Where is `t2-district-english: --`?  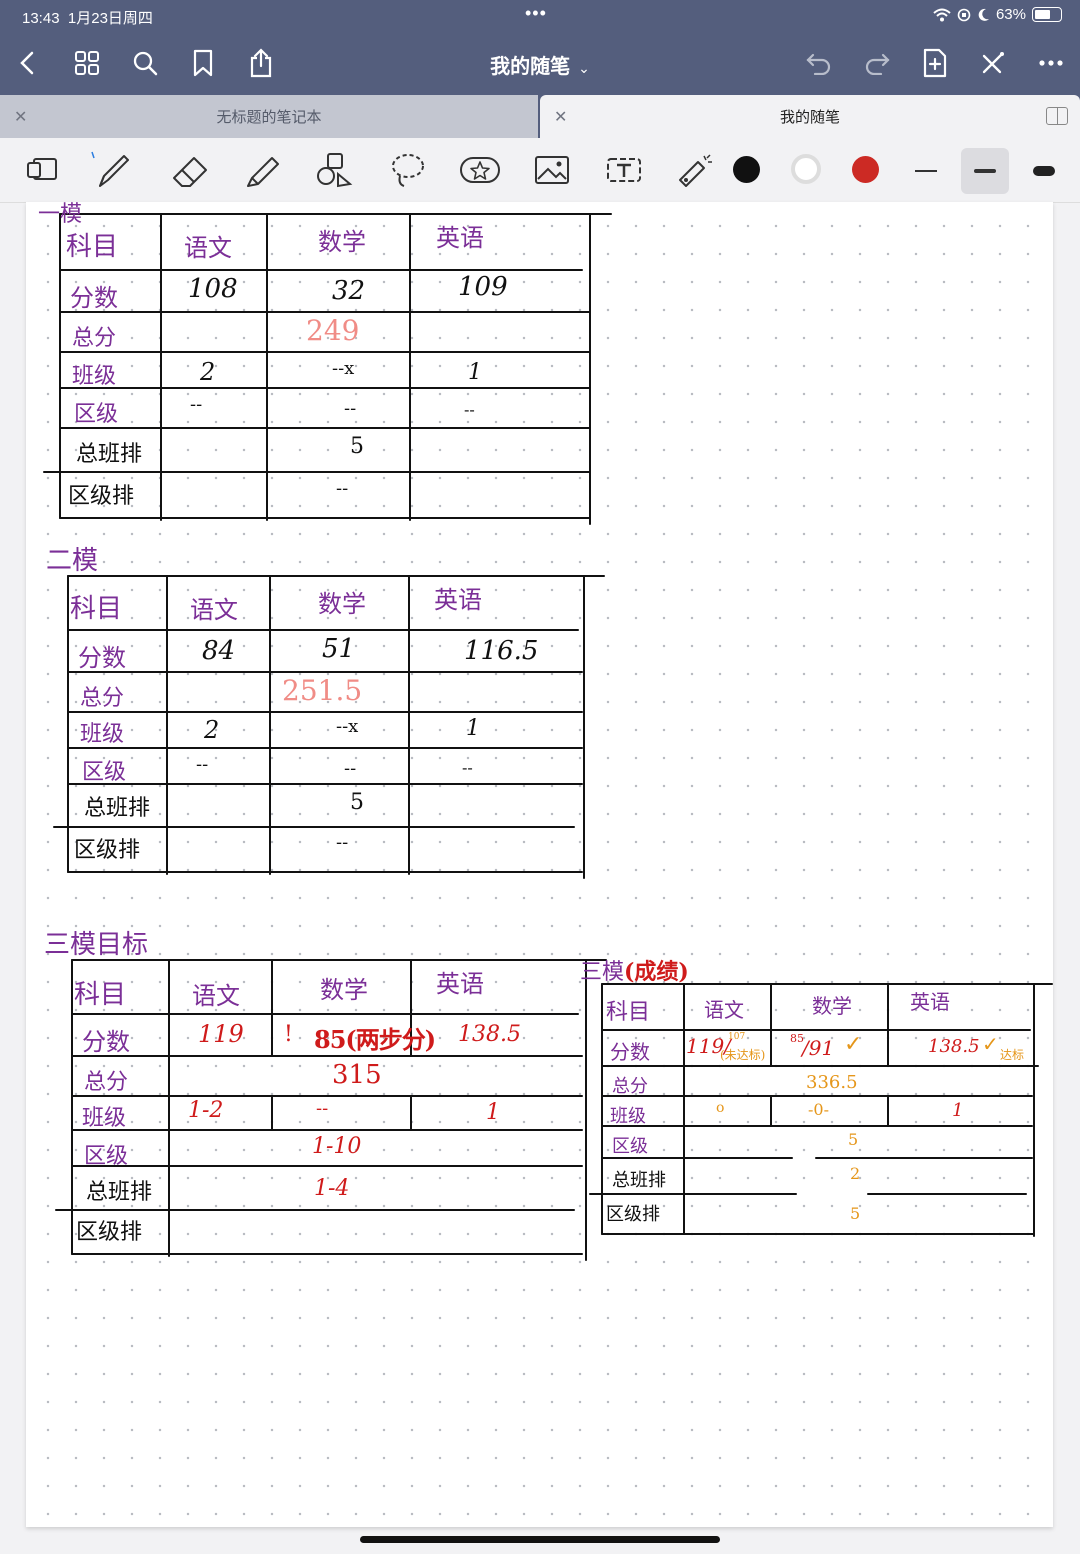 t2-district-english: -- is located at coordinates (467, 767).